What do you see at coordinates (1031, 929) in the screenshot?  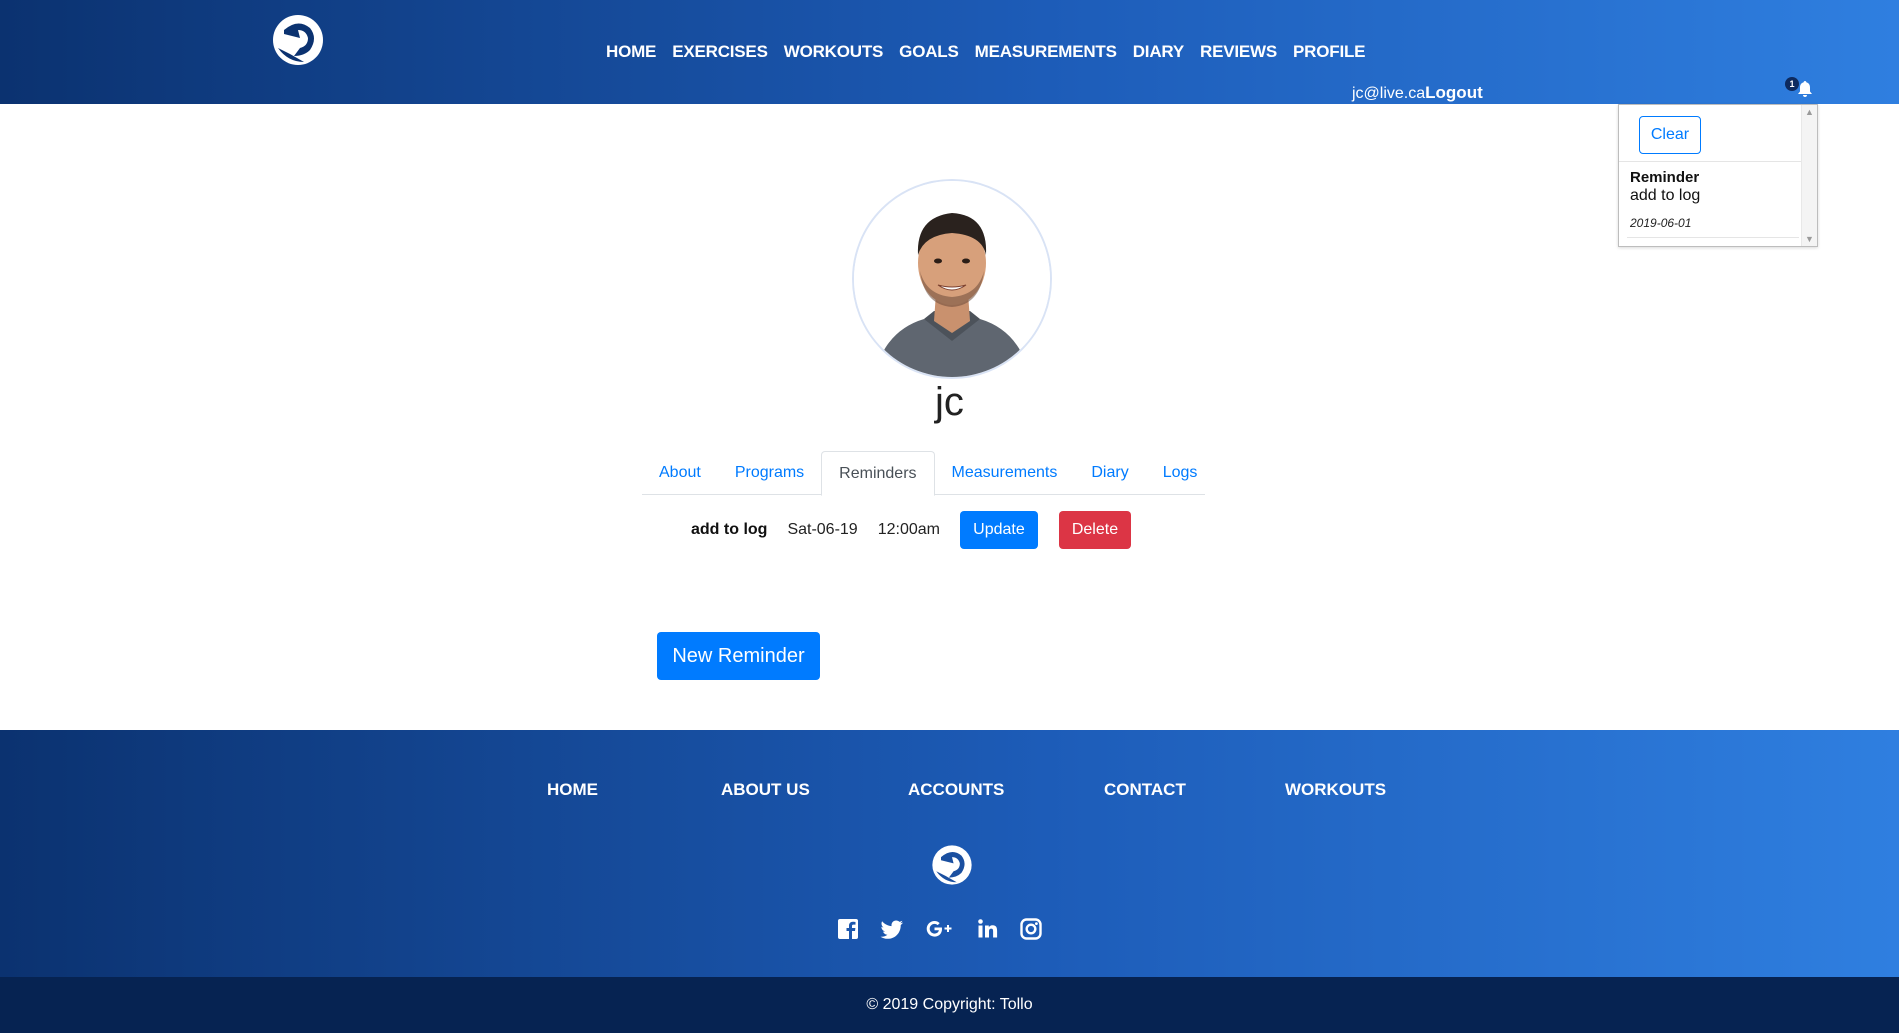 I see `instagram-icon` at bounding box center [1031, 929].